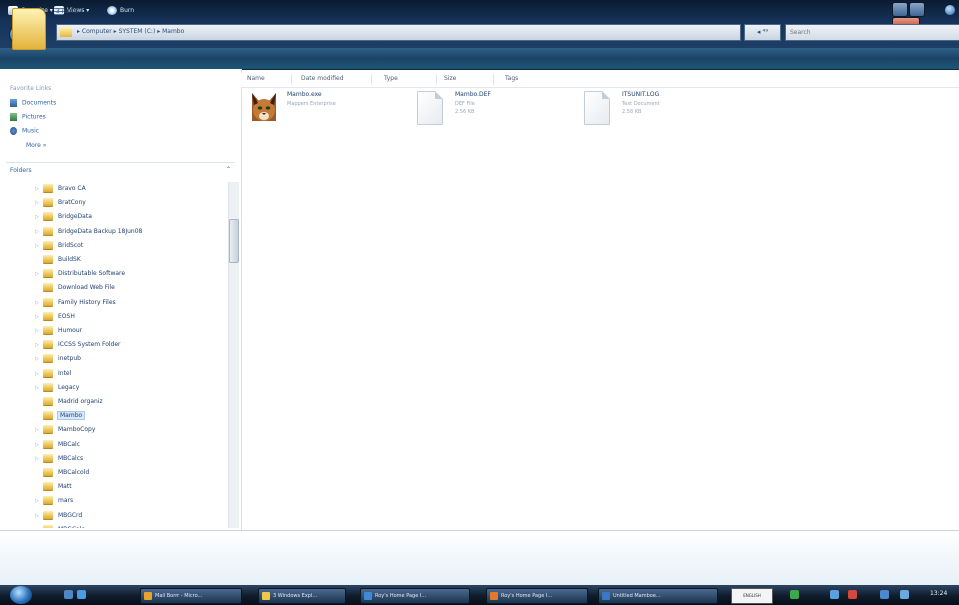 The height and width of the screenshot is (605, 959). What do you see at coordinates (88, 231) in the screenshot?
I see `tree-item: ▷ BridgeData Backup 18Jun08` at bounding box center [88, 231].